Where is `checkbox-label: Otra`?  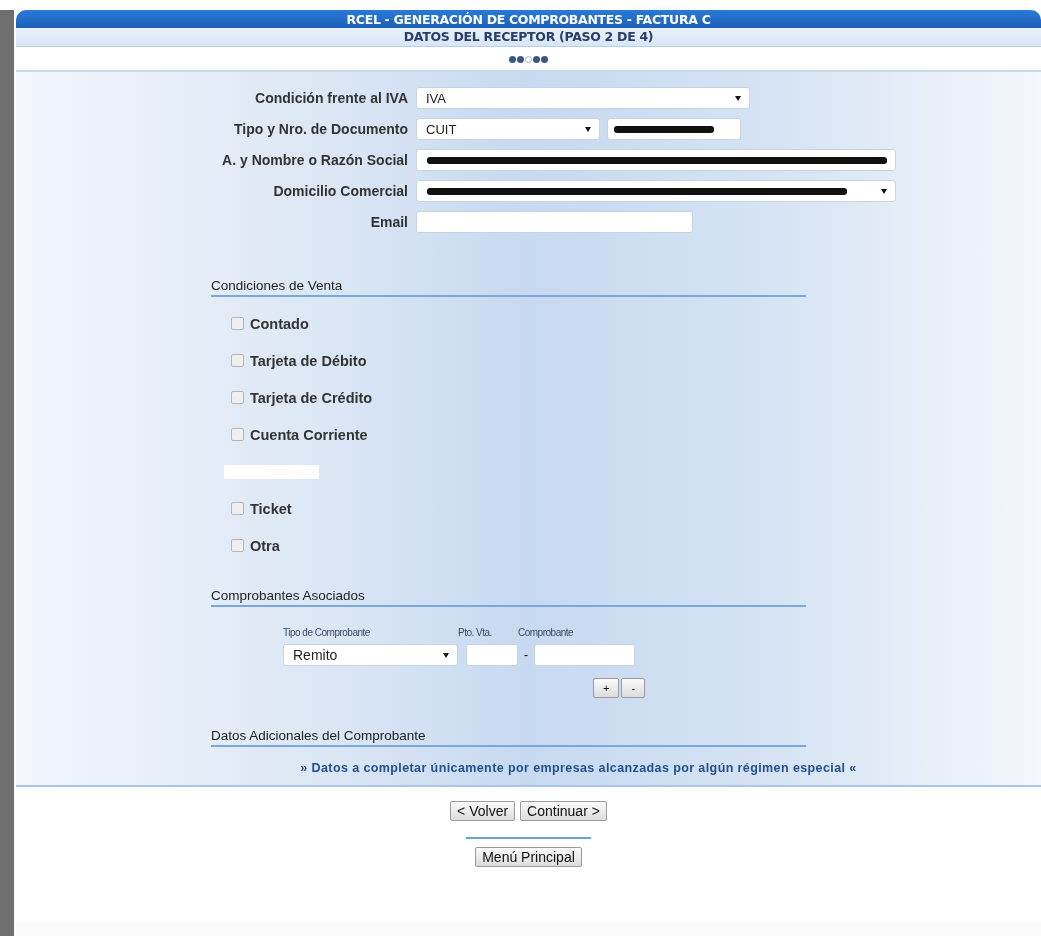
checkbox-label: Otra is located at coordinates (265, 545).